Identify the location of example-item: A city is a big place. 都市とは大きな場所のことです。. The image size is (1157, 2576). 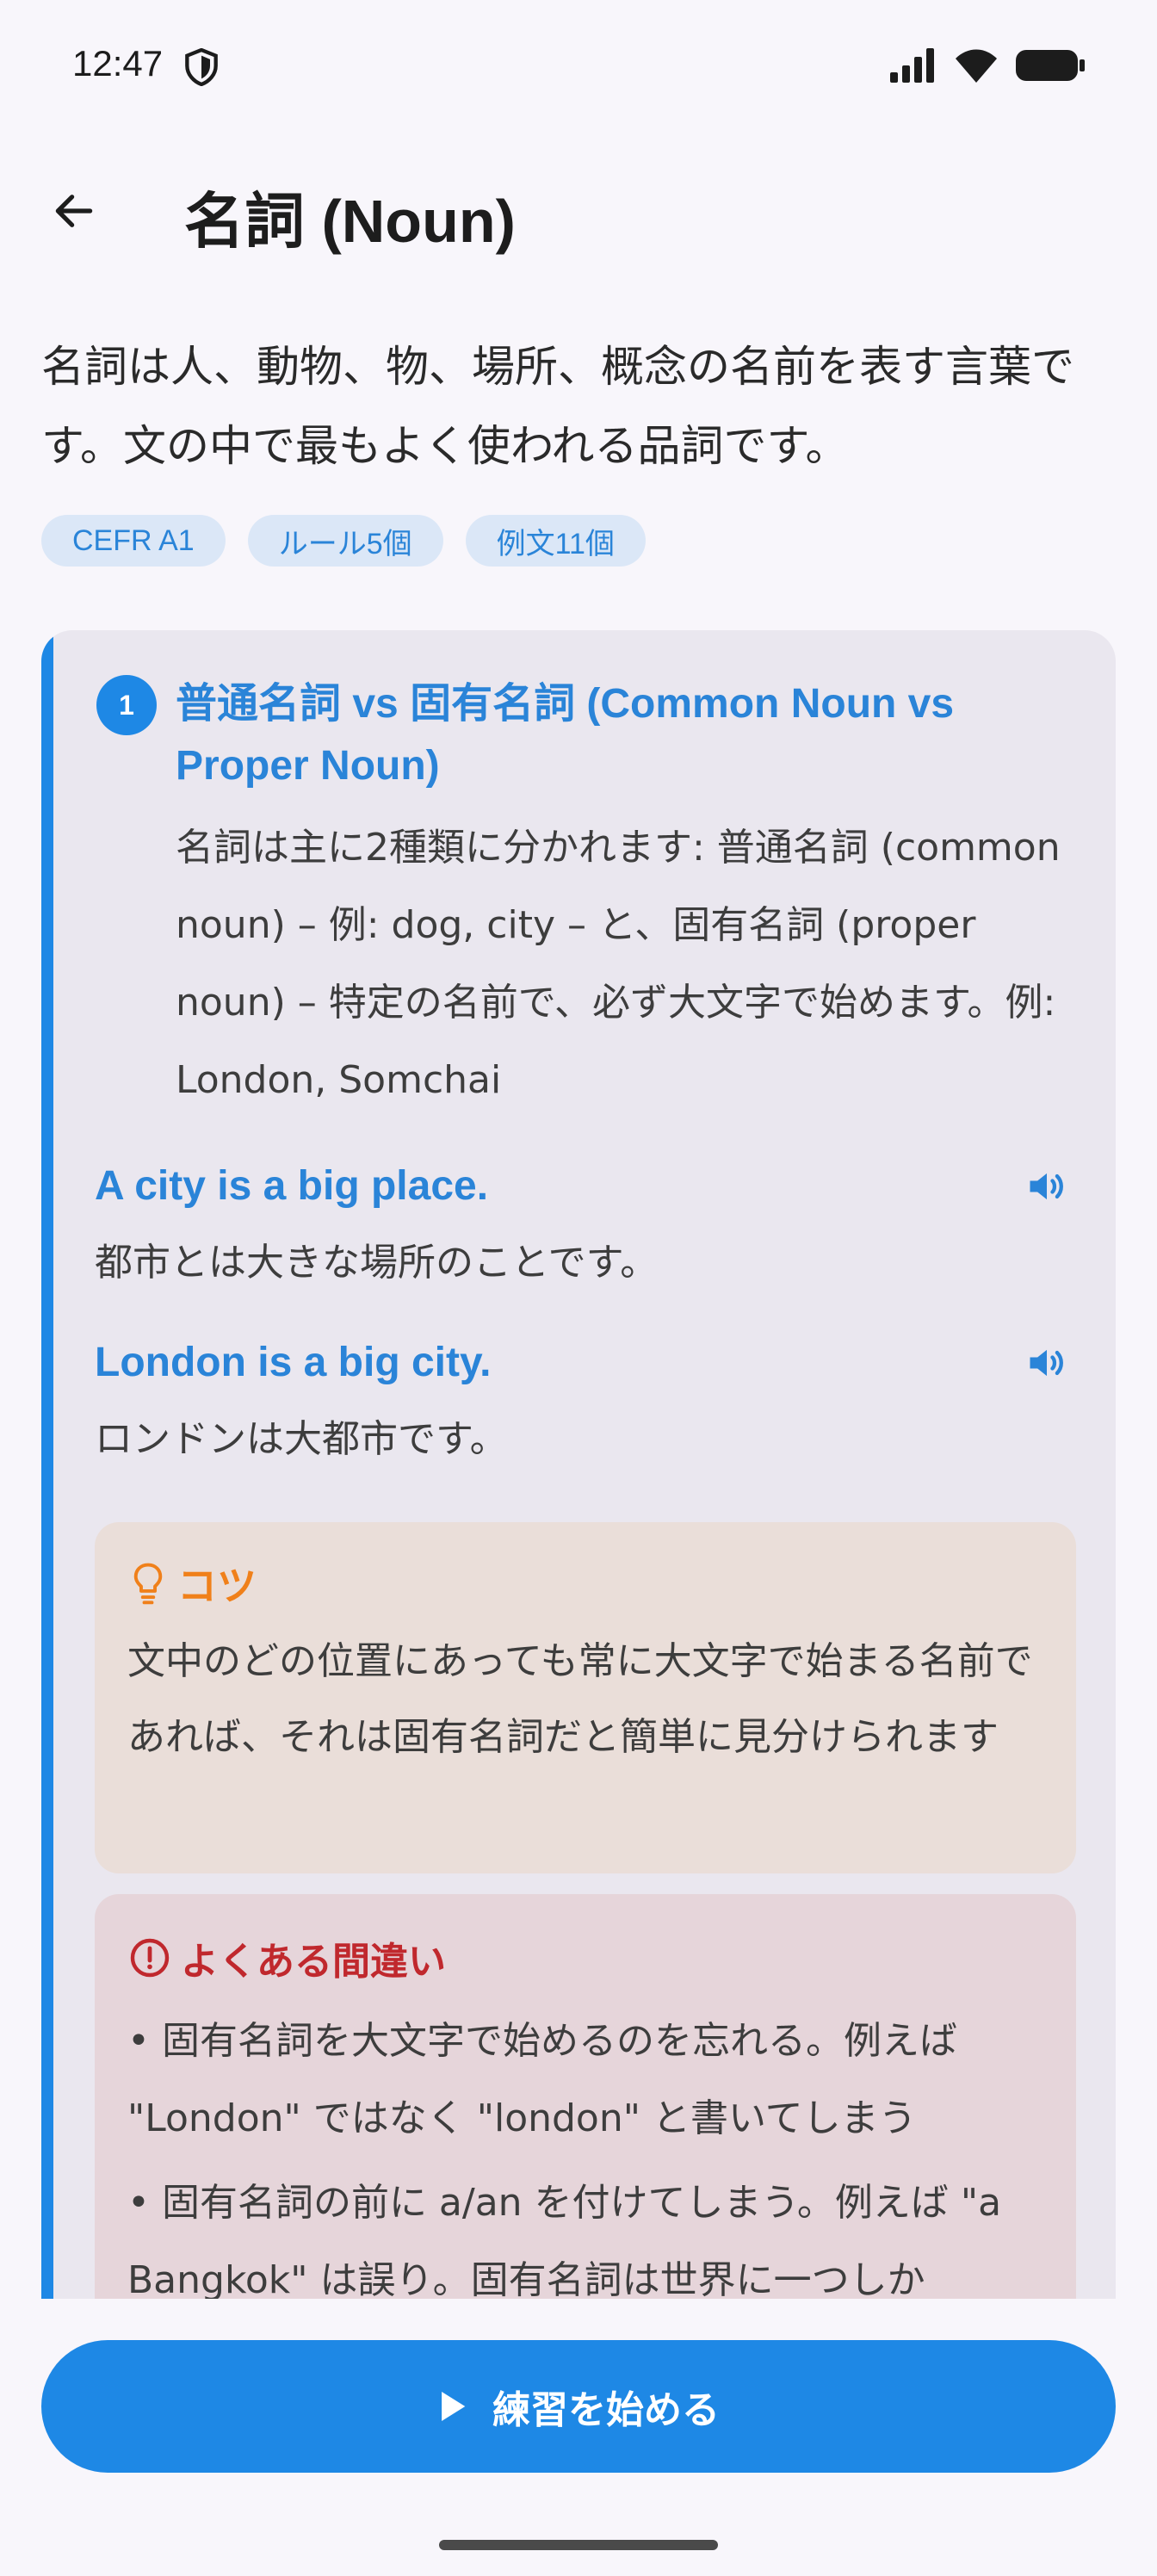
(600, 1224).